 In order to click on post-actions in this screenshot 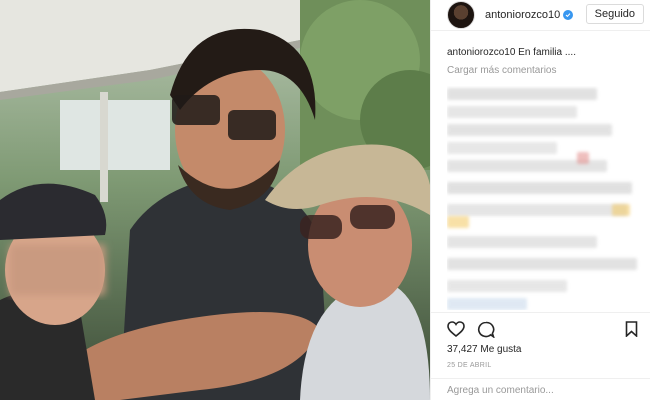, I will do `click(540, 327)`.